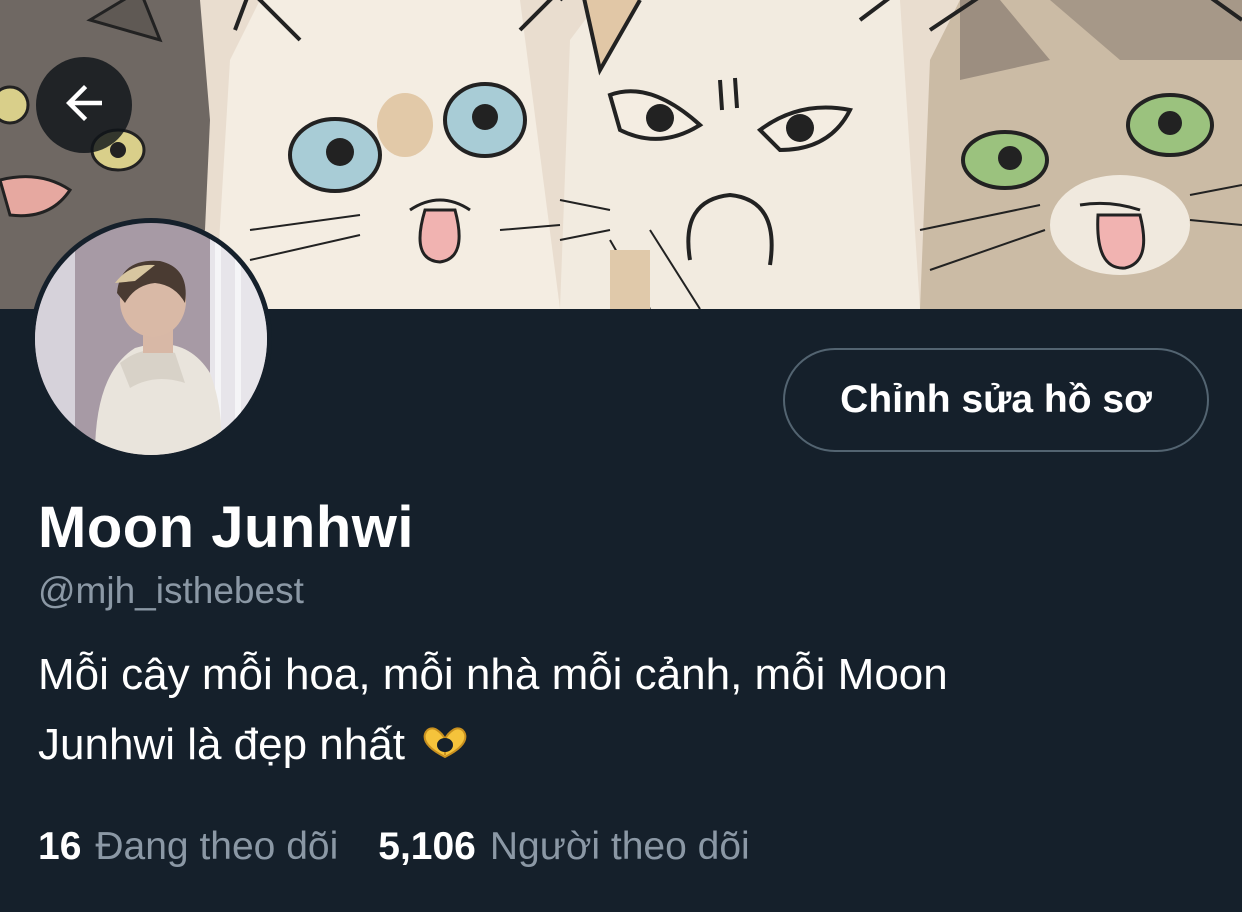 This screenshot has height=912, width=1242. I want to click on edit-profile-button: Chỉnh sửa hồ sơ, so click(996, 400).